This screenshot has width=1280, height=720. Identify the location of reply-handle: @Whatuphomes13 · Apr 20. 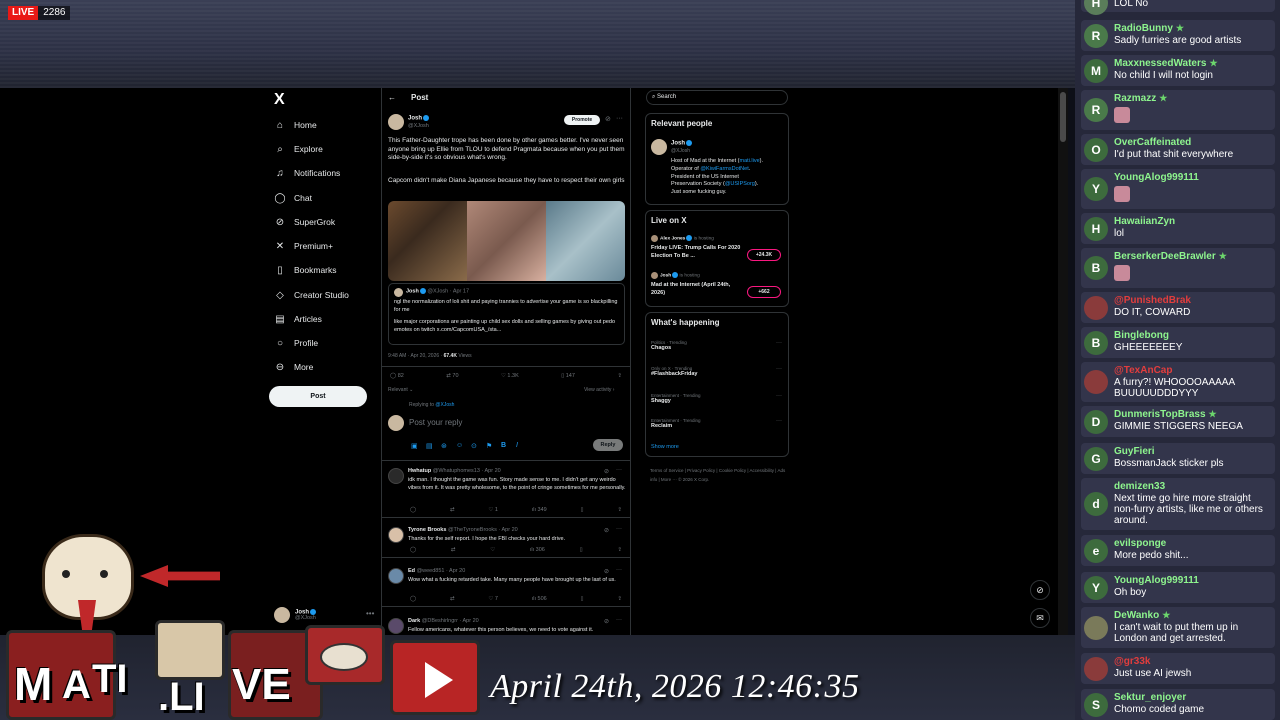
(467, 471).